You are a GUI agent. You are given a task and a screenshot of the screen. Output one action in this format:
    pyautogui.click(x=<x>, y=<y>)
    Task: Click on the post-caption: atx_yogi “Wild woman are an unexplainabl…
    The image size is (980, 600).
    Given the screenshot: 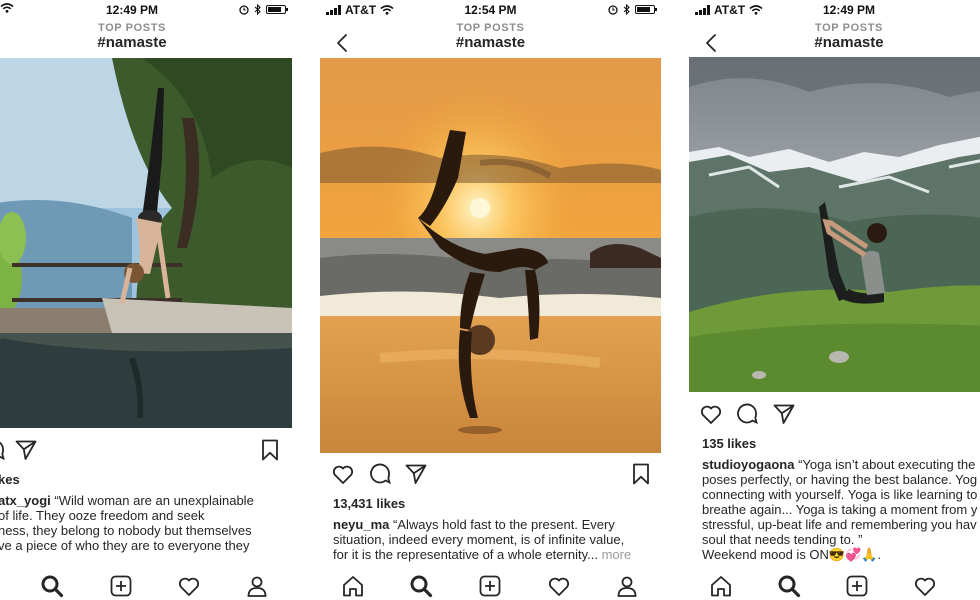 What is the action you would take?
    pyautogui.click(x=146, y=523)
    